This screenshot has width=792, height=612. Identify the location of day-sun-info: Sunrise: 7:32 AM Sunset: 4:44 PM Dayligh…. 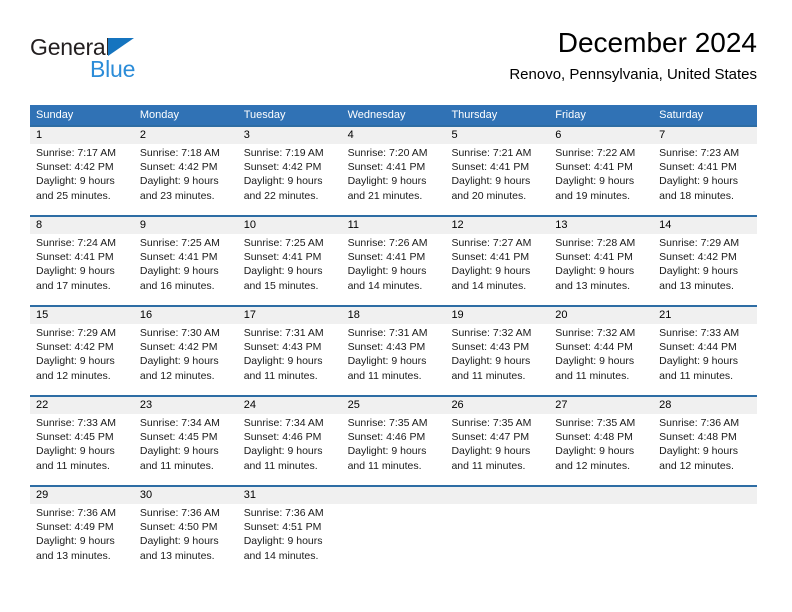
(595, 354).